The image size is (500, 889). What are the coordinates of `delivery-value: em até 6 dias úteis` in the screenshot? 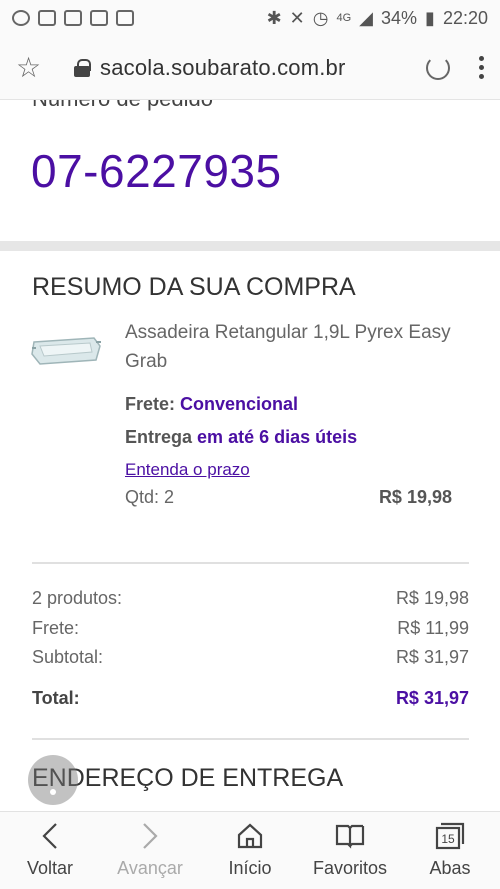 It's located at (277, 437).